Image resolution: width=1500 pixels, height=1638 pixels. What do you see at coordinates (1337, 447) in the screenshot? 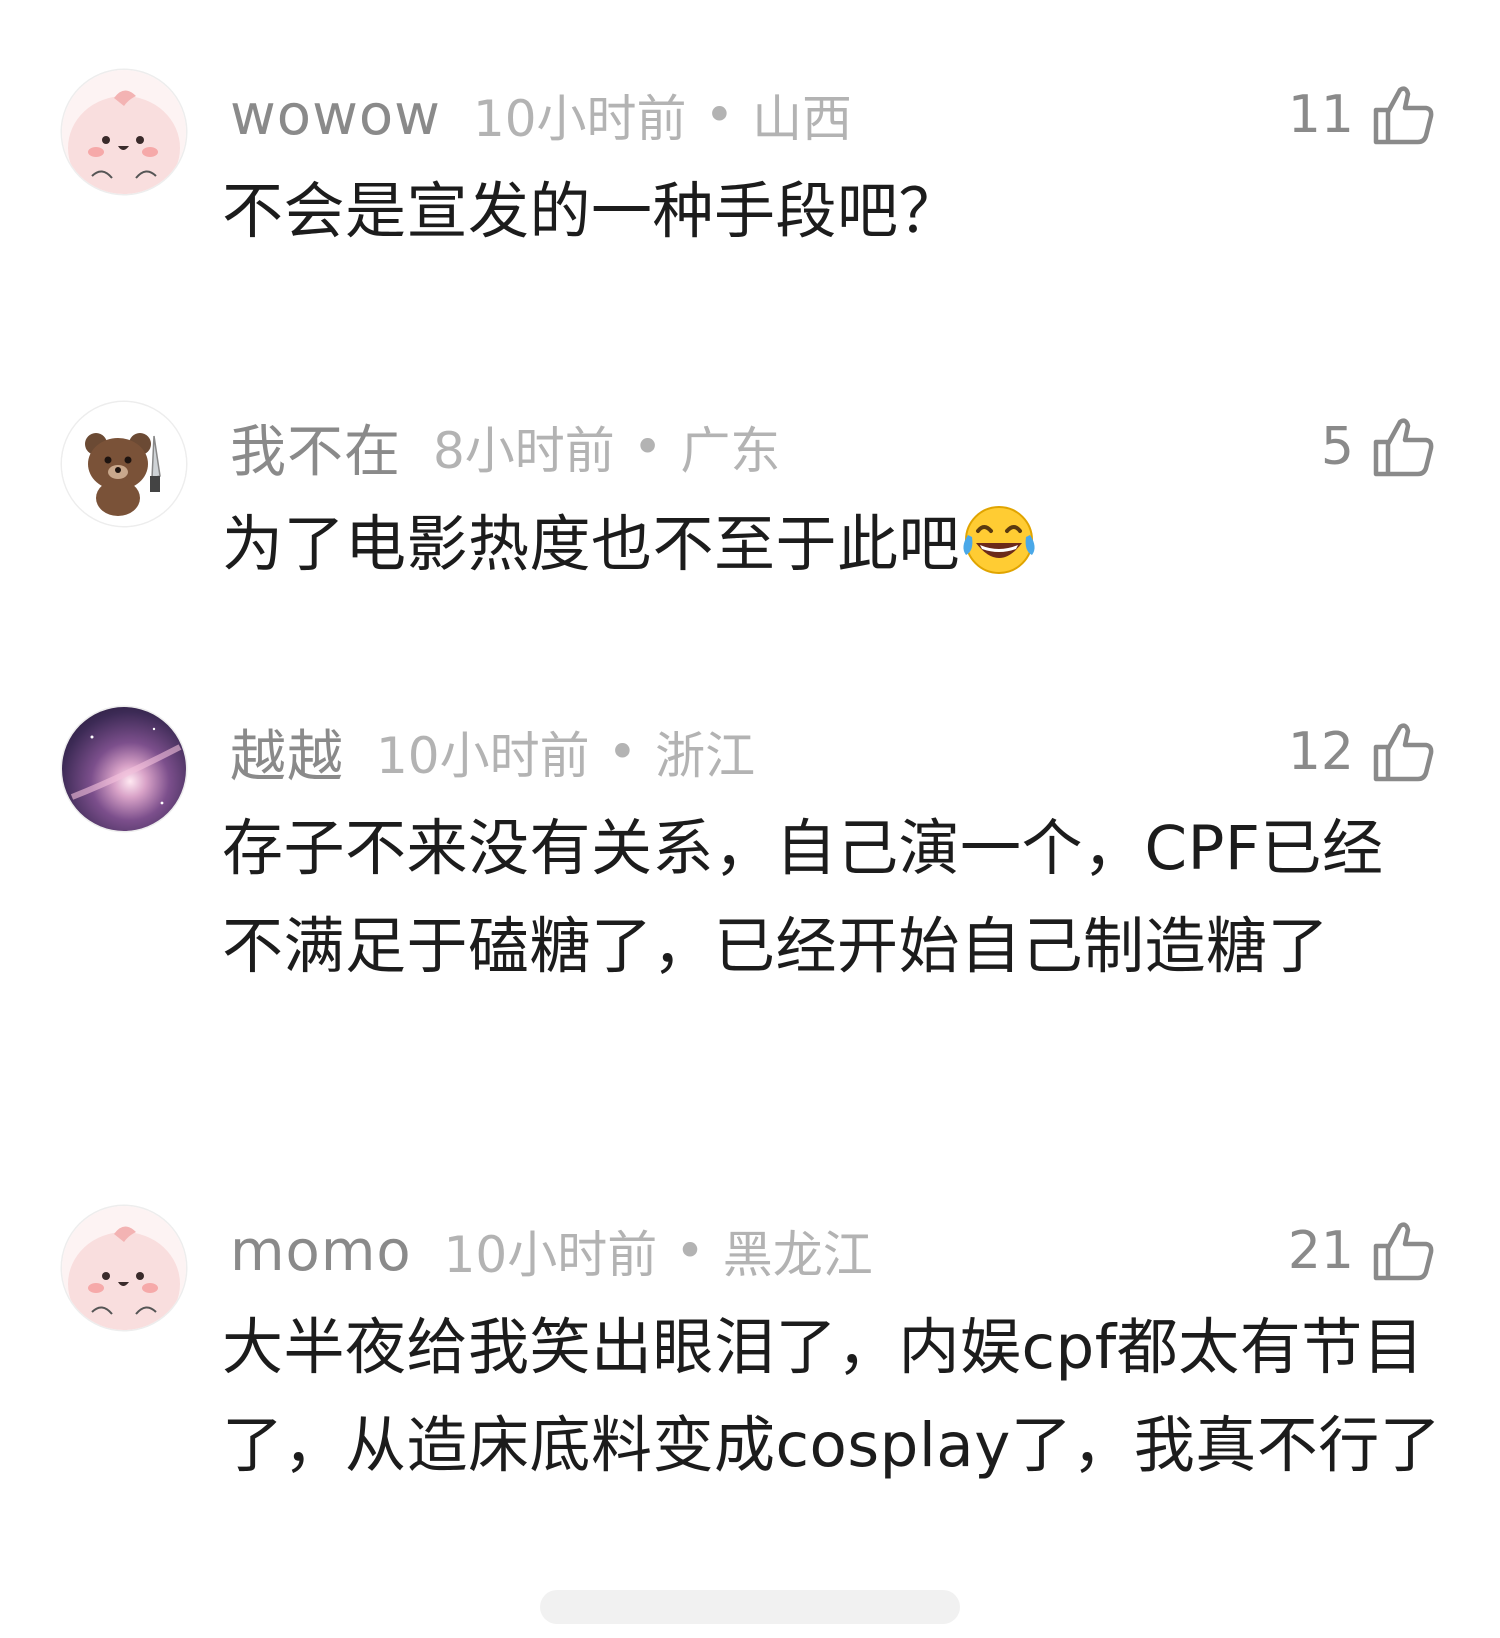
I see `like-count: 5` at bounding box center [1337, 447].